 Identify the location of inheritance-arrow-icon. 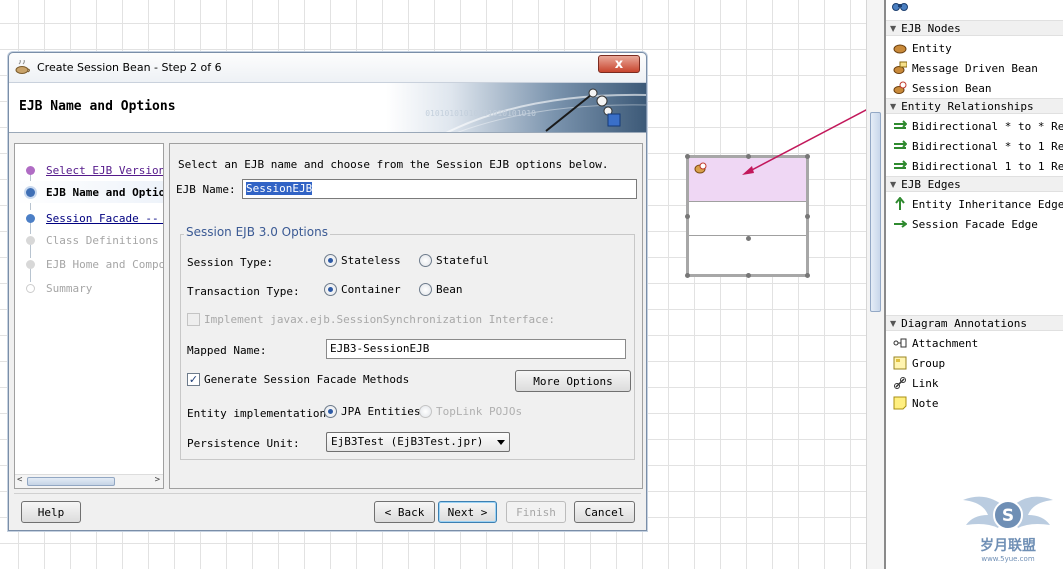
(900, 203).